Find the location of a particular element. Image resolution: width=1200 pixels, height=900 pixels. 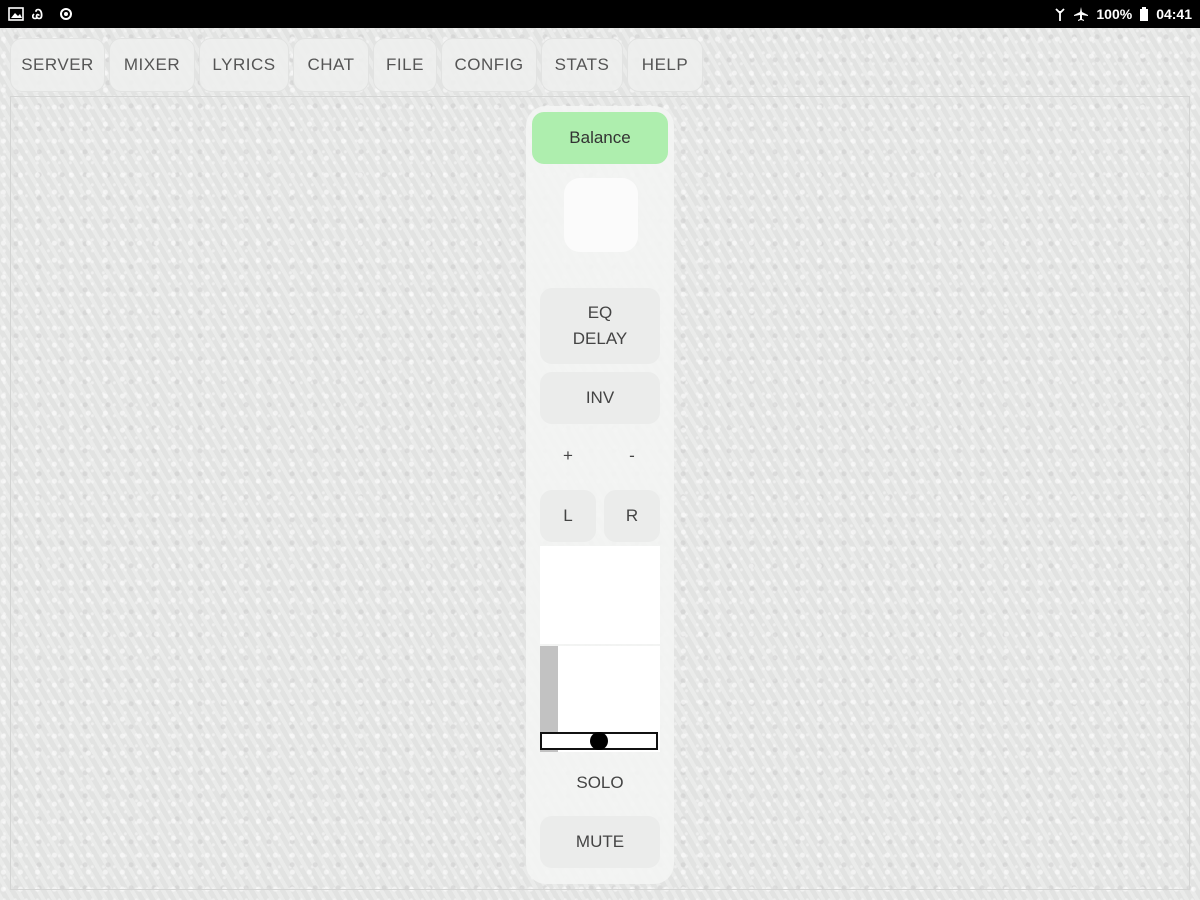

link-icon: Ꮚ is located at coordinates (41, 14).